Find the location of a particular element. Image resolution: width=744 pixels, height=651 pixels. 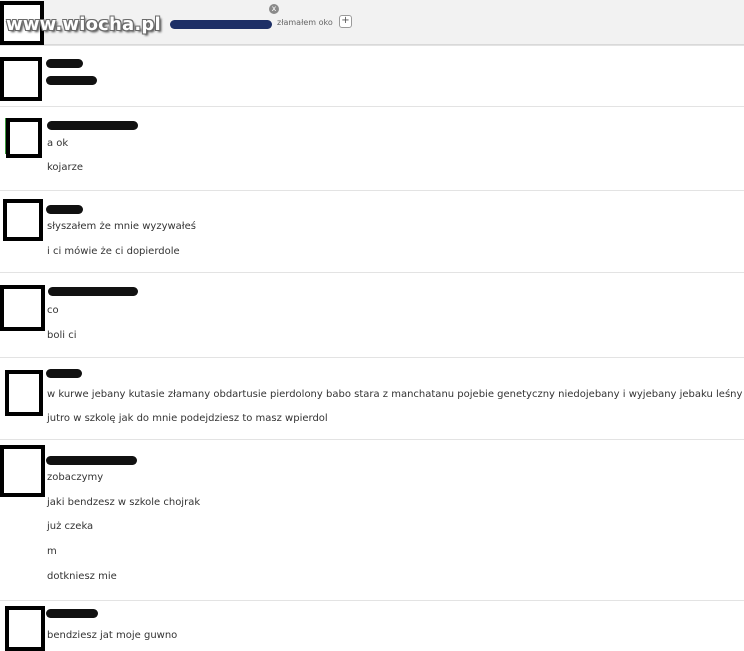

plus-icon: + is located at coordinates (345, 21).